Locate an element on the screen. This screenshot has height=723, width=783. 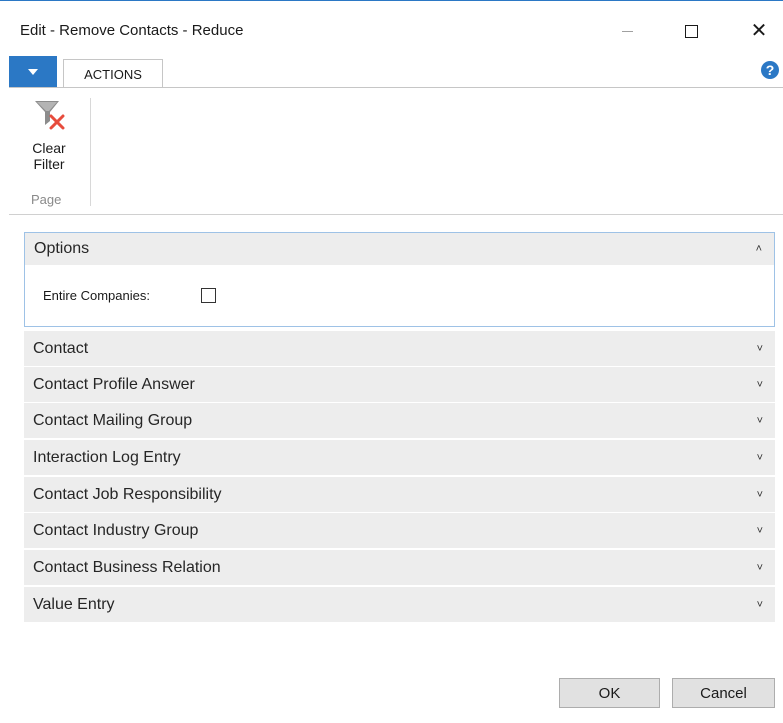
ribbon-bottom-border is located at coordinates (396, 214).